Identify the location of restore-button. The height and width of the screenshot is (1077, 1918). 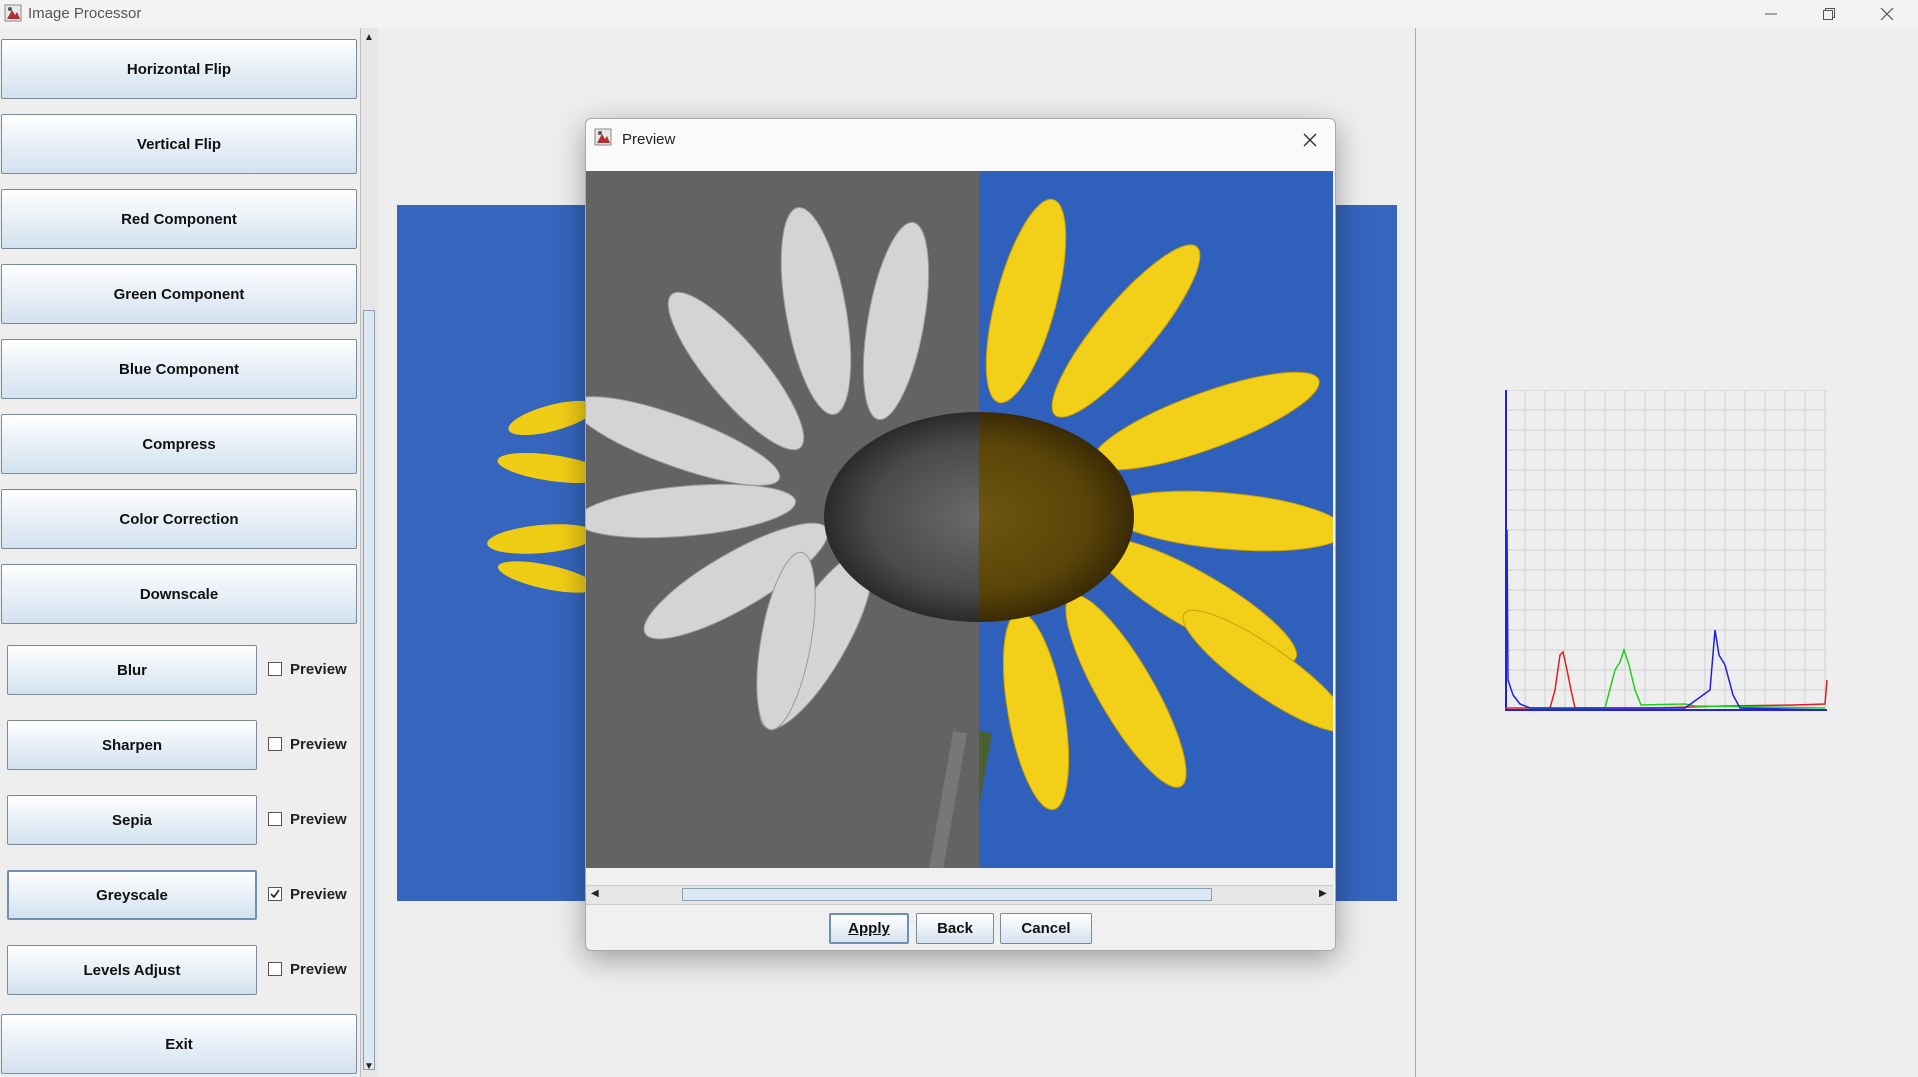
(1829, 14).